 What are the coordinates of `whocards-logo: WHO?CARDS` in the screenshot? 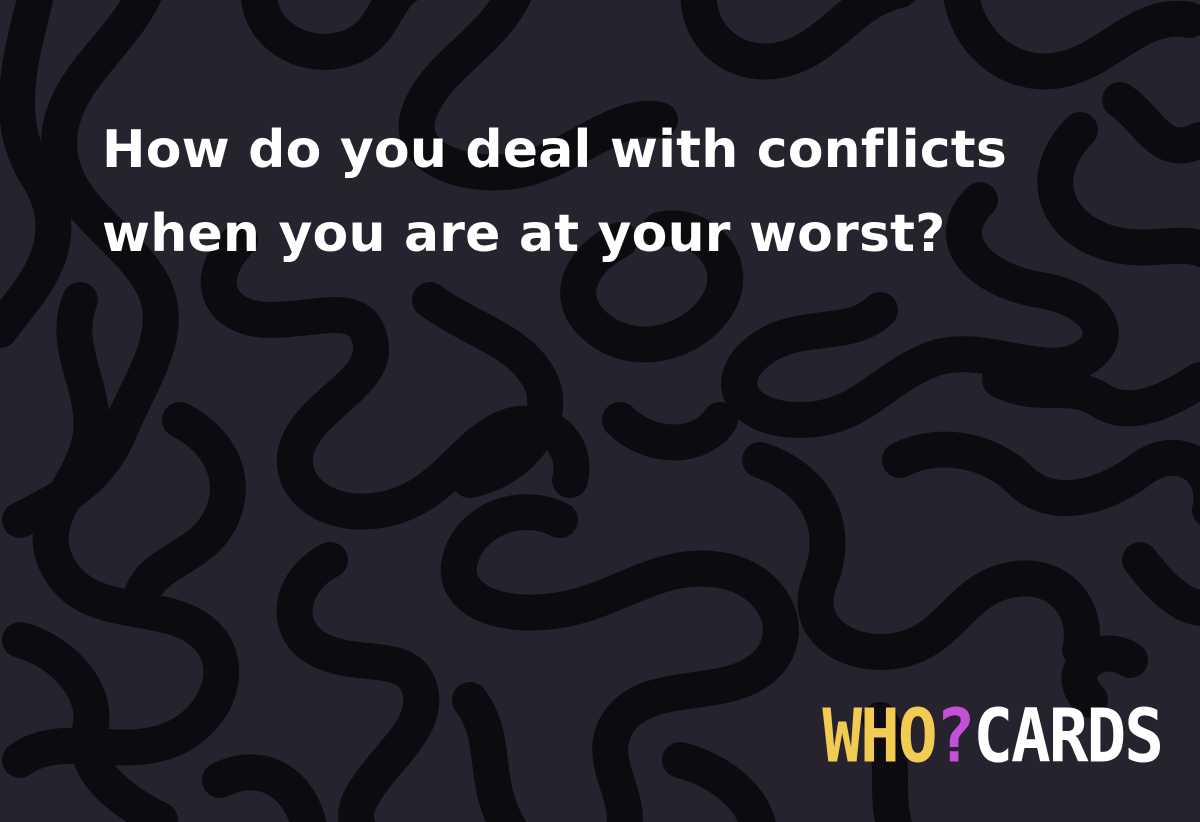 It's located at (993, 737).